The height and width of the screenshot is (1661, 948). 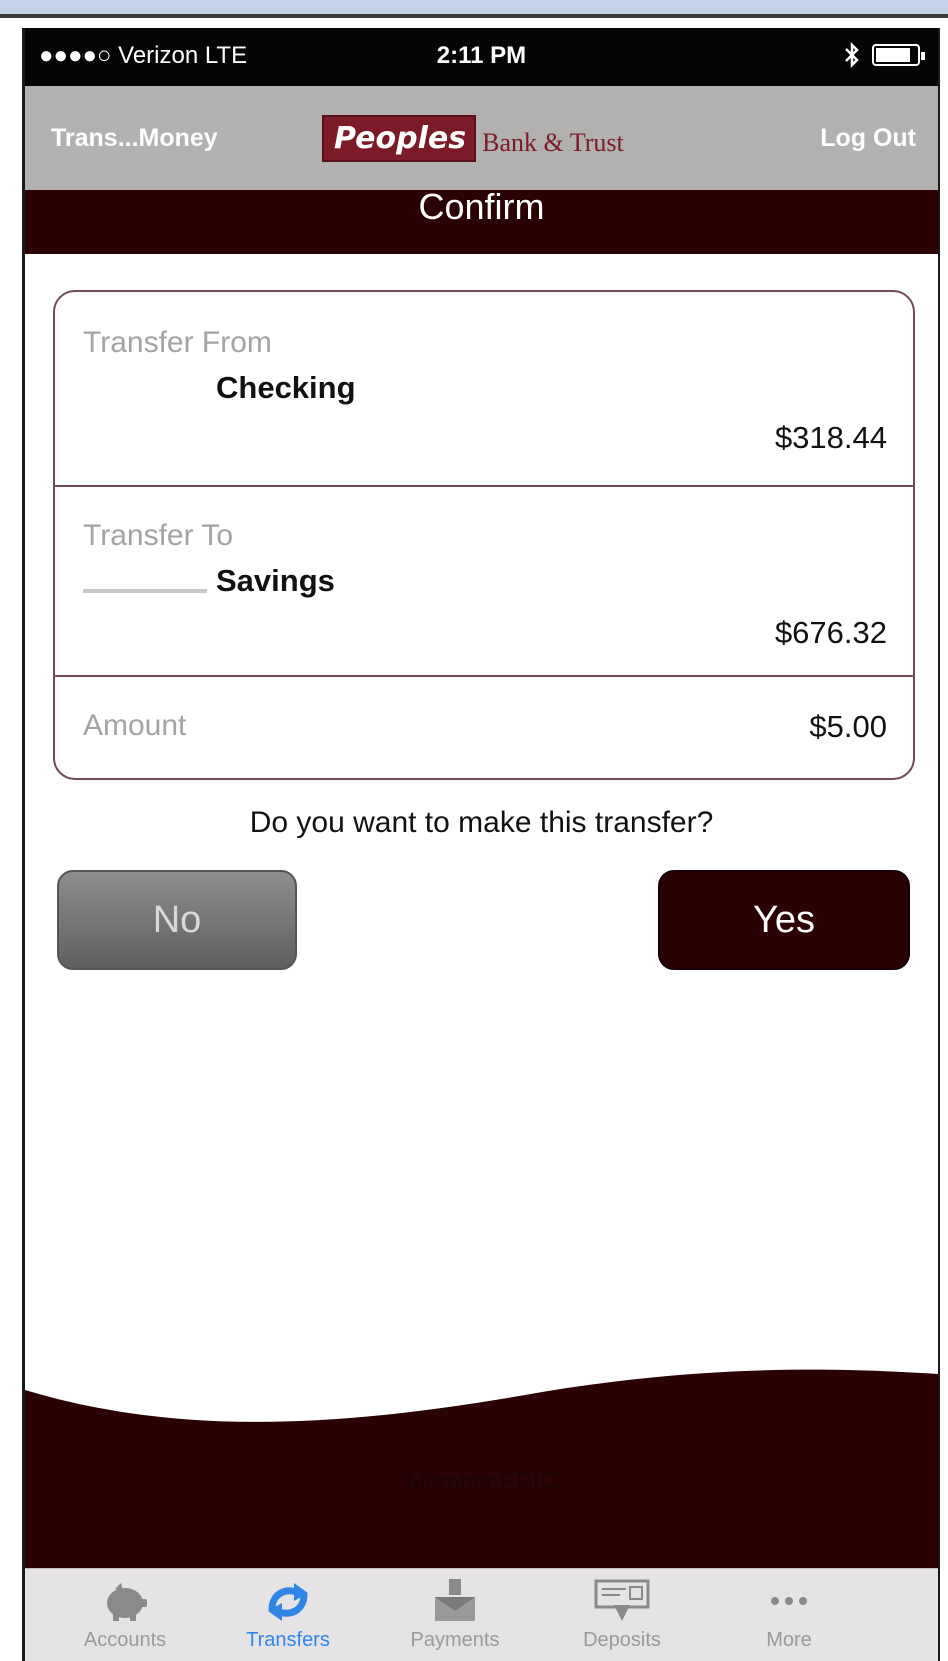 I want to click on tab-payments: Payments, so click(x=455, y=1615).